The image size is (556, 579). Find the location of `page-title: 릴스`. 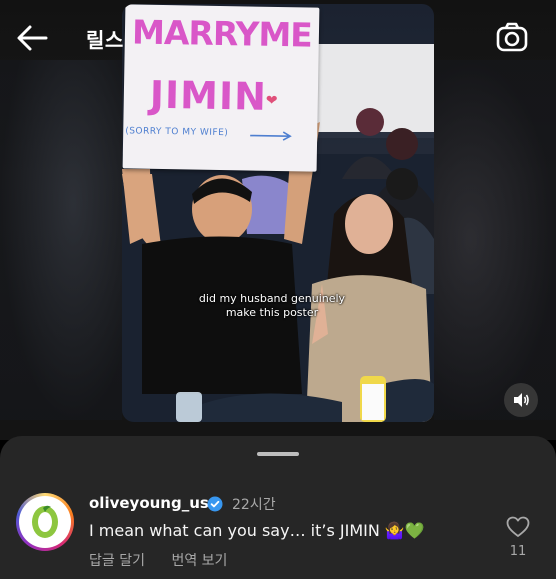

page-title: 릴스 is located at coordinates (105, 40).